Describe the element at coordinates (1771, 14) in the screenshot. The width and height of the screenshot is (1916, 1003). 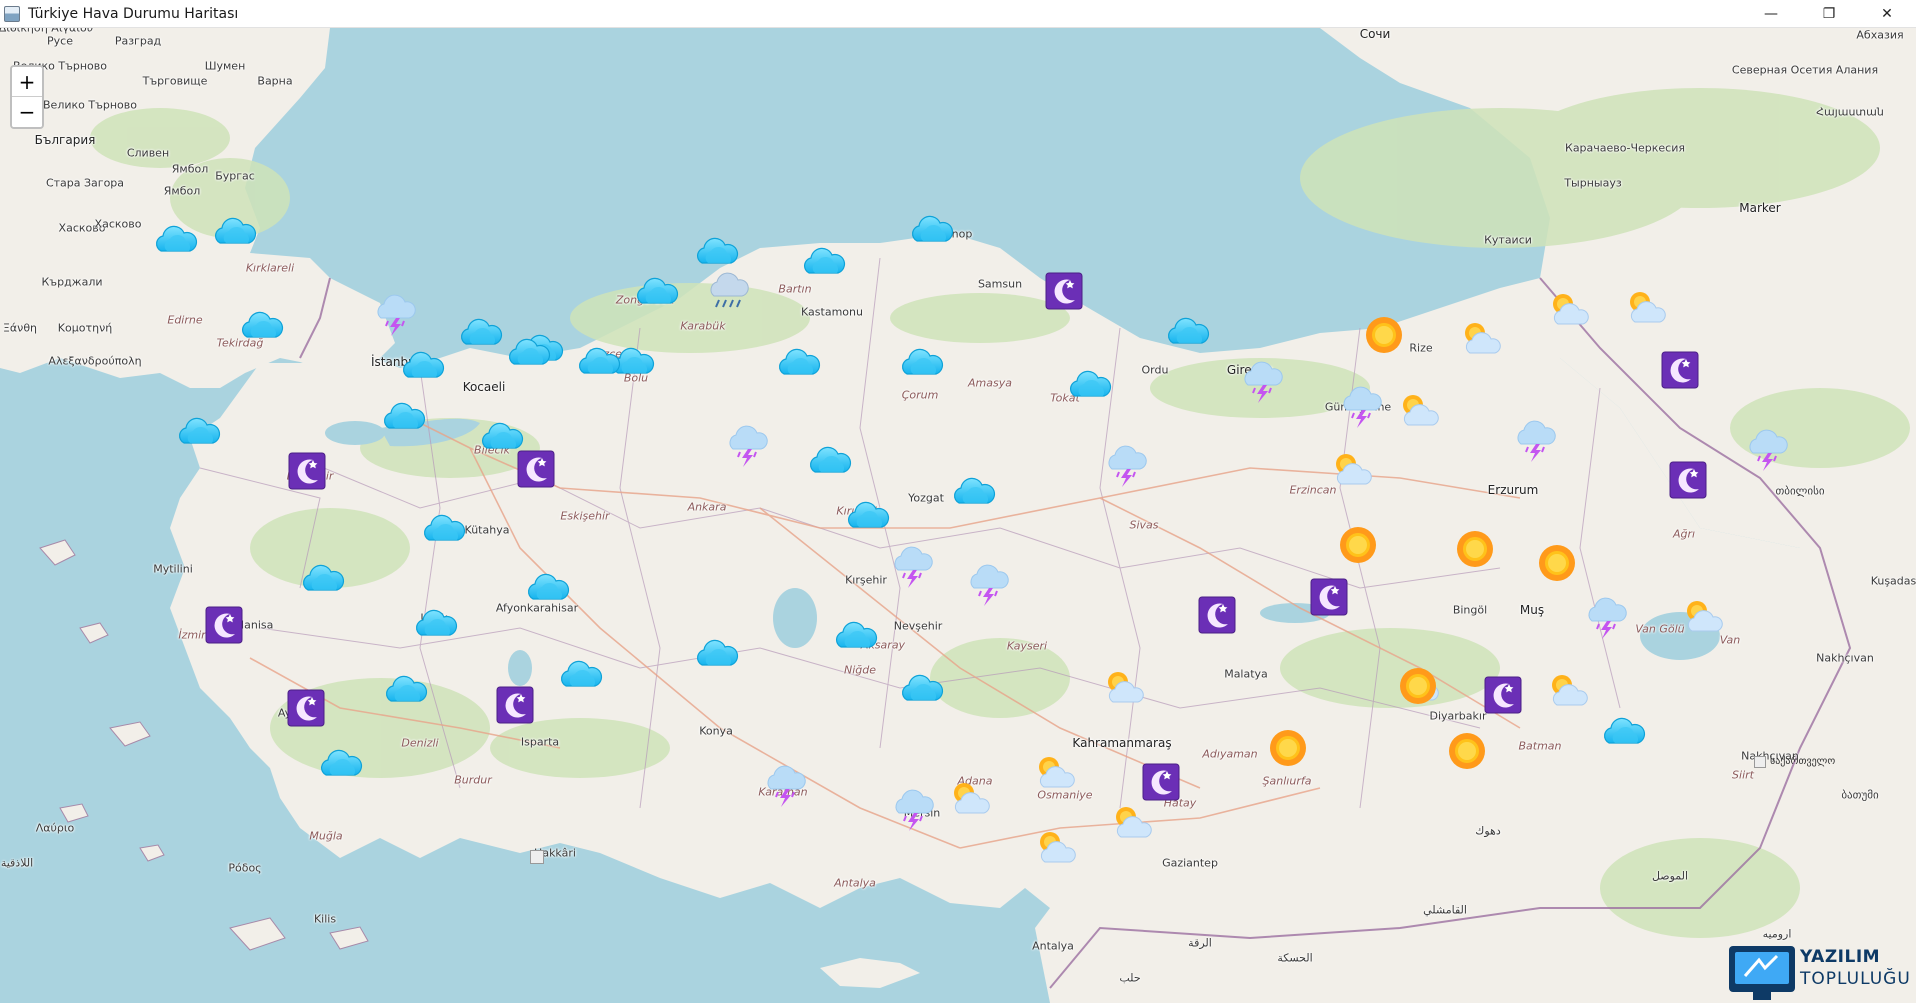
I see `minimize-button: —` at that location.